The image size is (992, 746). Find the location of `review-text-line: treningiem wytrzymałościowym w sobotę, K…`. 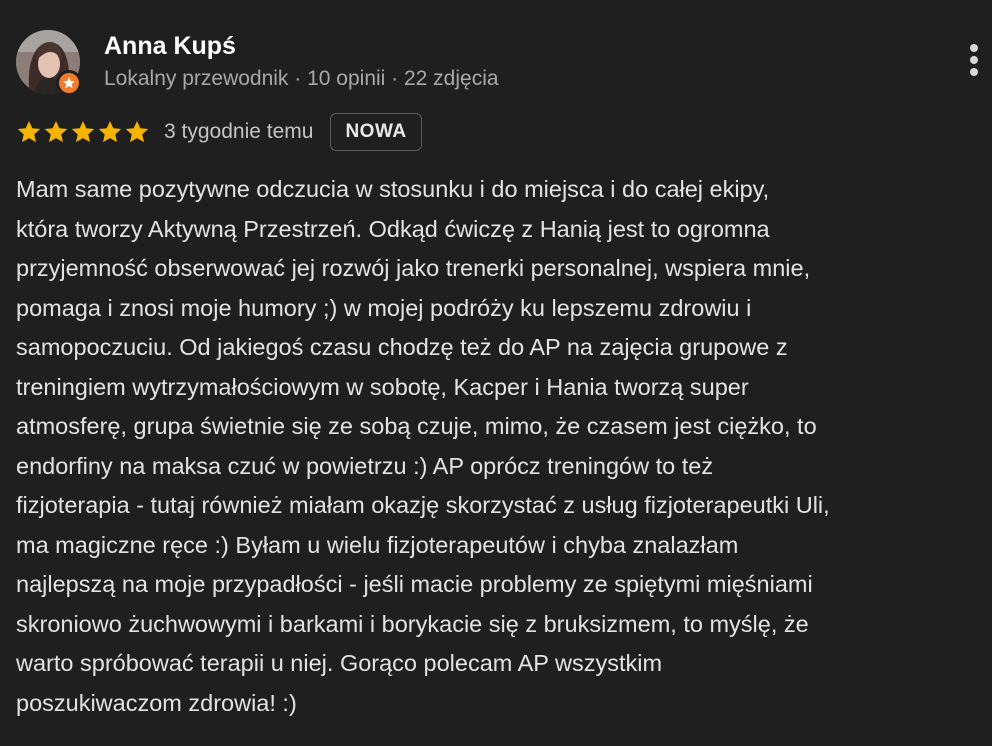

review-text-line: treningiem wytrzymałościowym w sobotę, K… is located at coordinates (382, 386).